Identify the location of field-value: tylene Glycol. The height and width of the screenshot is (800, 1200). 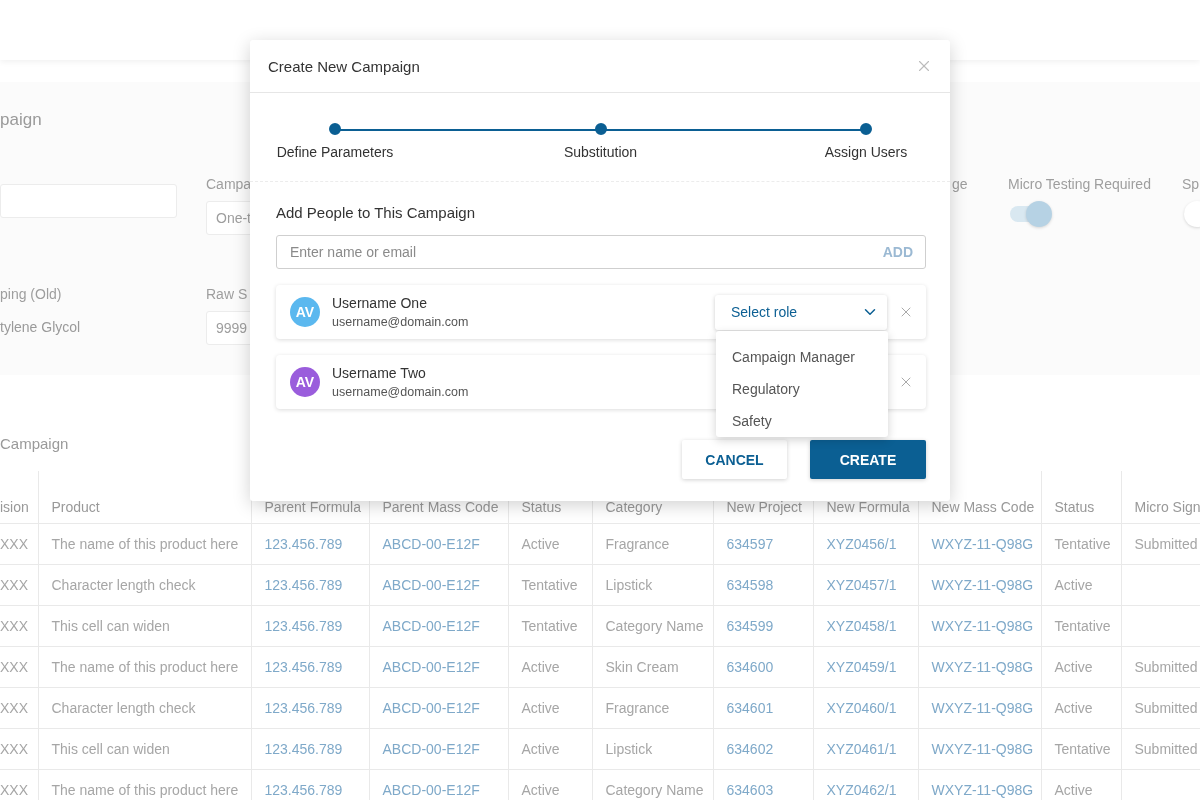
(41, 327).